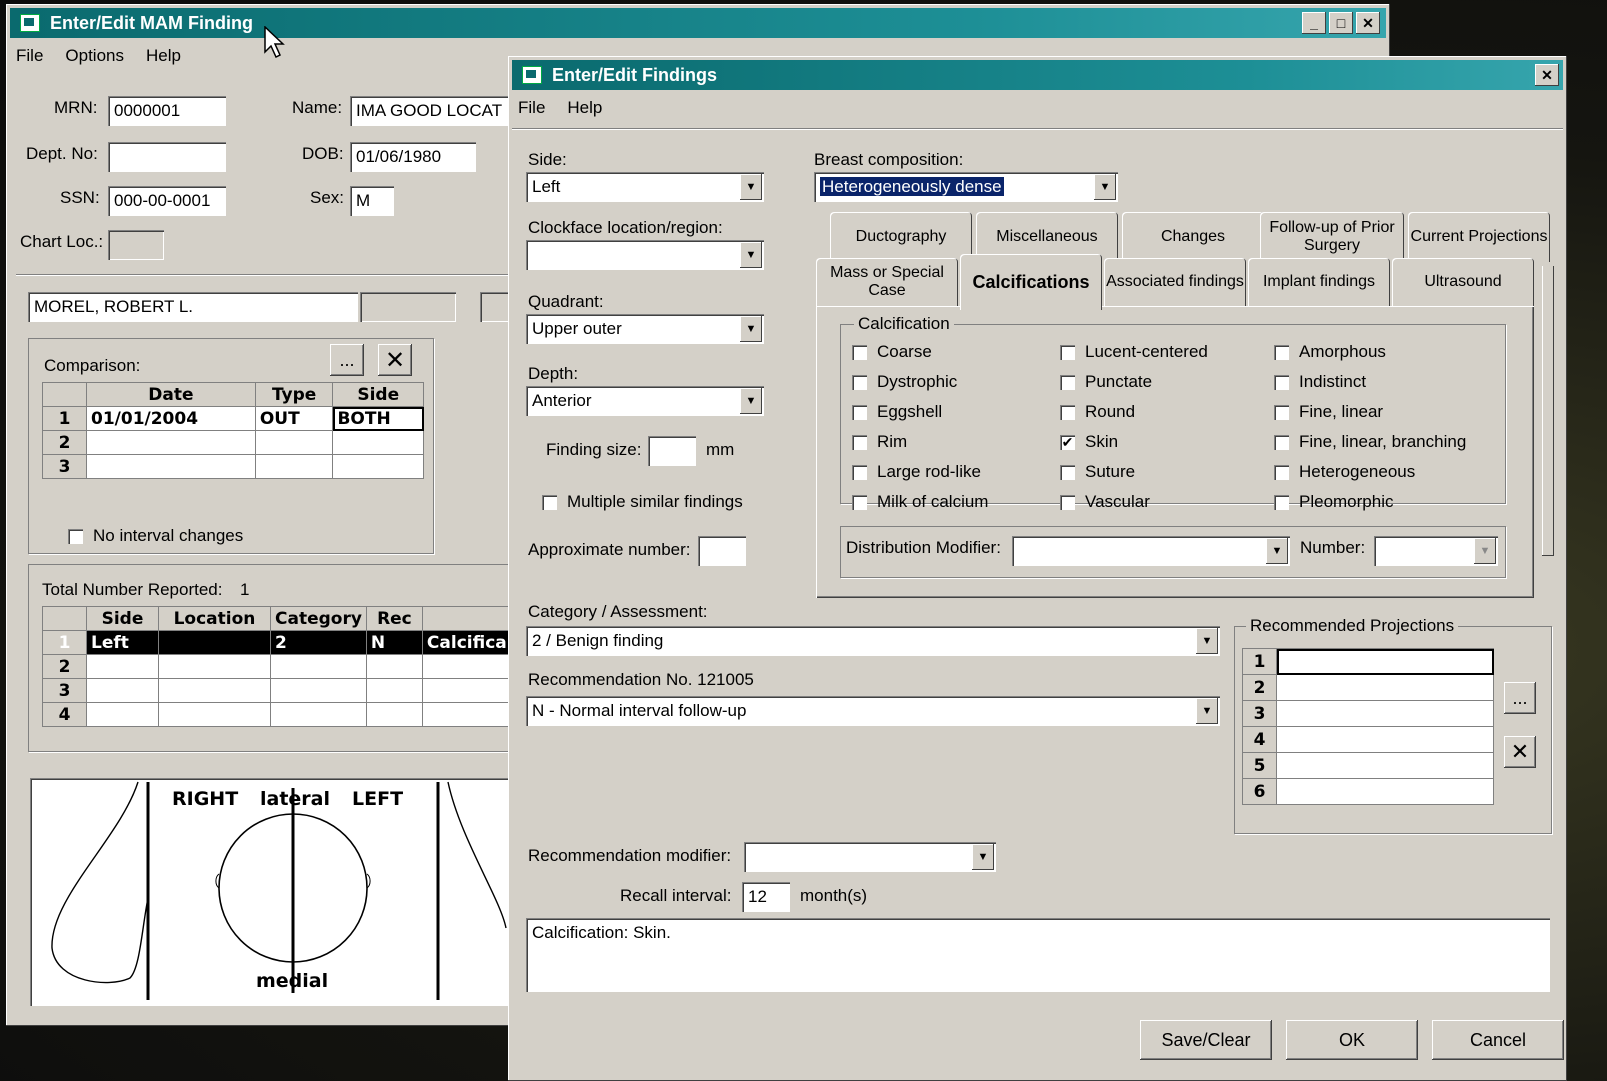  Describe the element at coordinates (1037, 75) in the screenshot. I see `findings-titlebar: Enter/Edit Findings ✕` at that location.